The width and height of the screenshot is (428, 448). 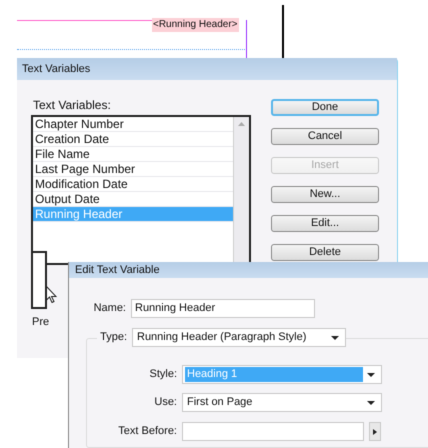 What do you see at coordinates (195, 25) in the screenshot?
I see `running-header-marker: <Running Header>` at bounding box center [195, 25].